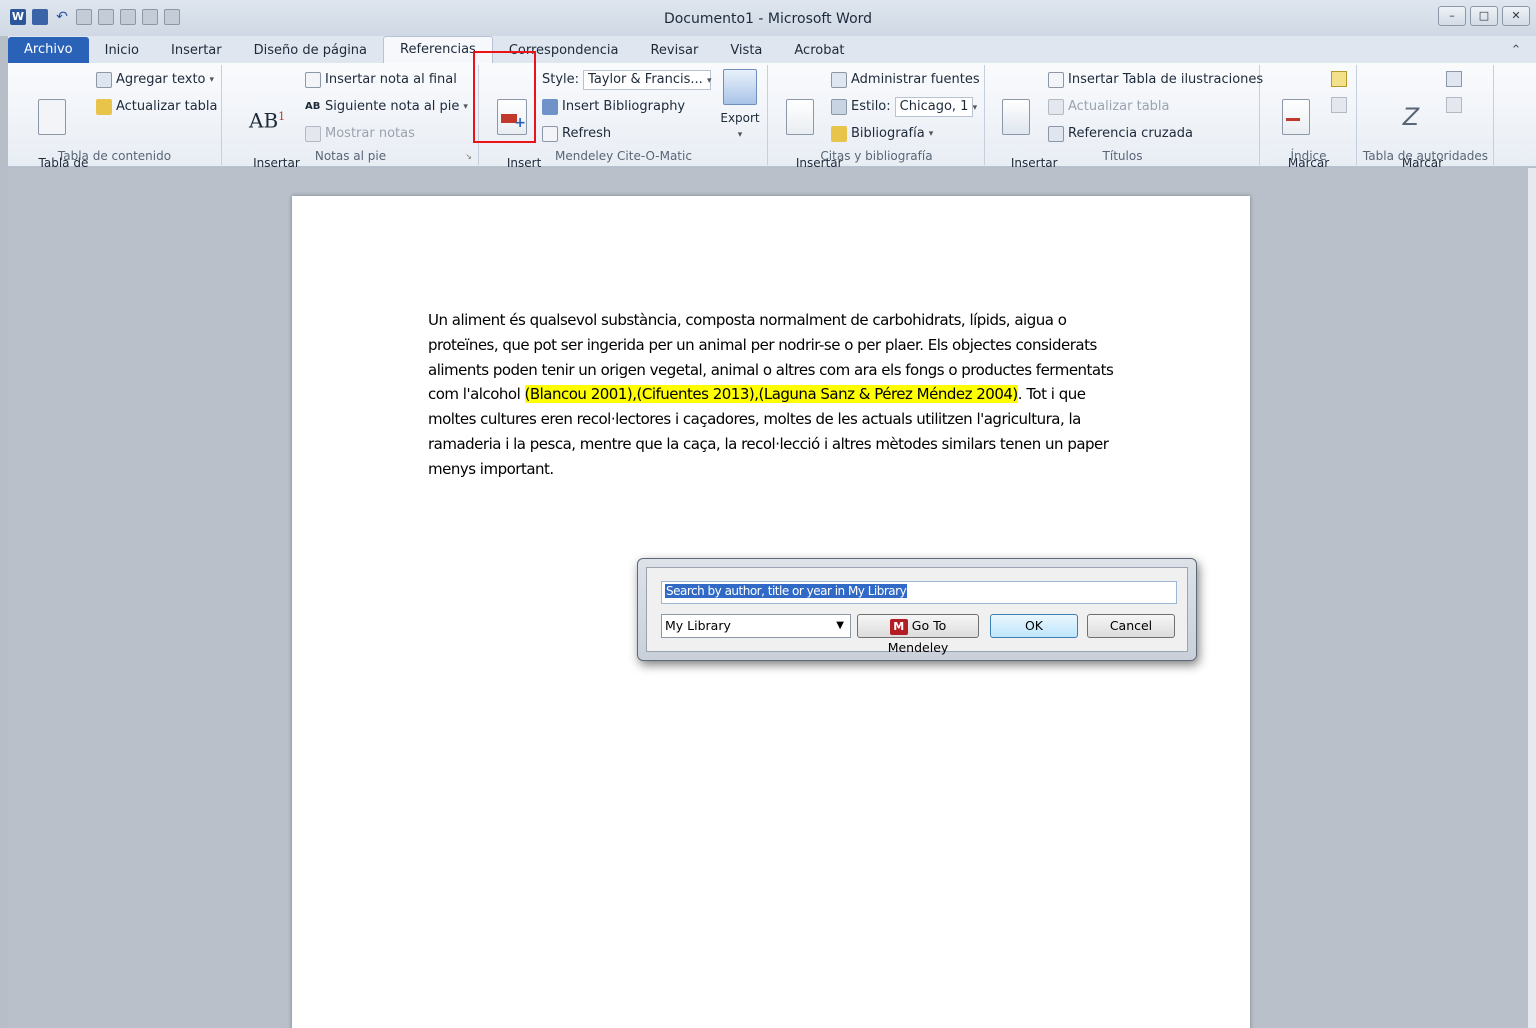 The image size is (1536, 1028). What do you see at coordinates (313, 80) in the screenshot?
I see `endnote-icon` at bounding box center [313, 80].